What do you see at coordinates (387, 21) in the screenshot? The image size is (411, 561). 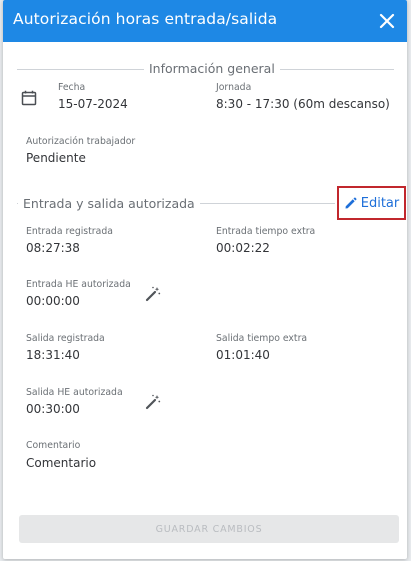 I see `close-icon` at bounding box center [387, 21].